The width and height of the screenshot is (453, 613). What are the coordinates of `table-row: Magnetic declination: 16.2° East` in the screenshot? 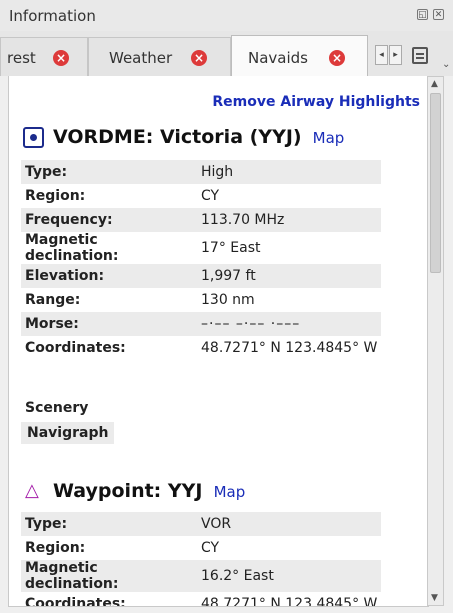 It's located at (201, 576).